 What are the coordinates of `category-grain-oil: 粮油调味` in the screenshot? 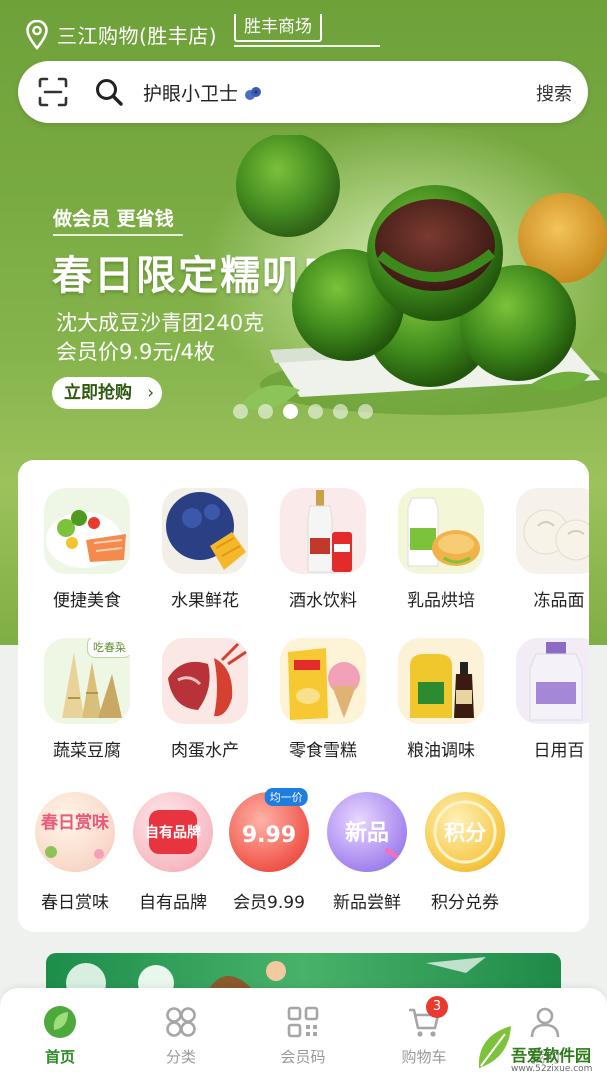 It's located at (441, 699).